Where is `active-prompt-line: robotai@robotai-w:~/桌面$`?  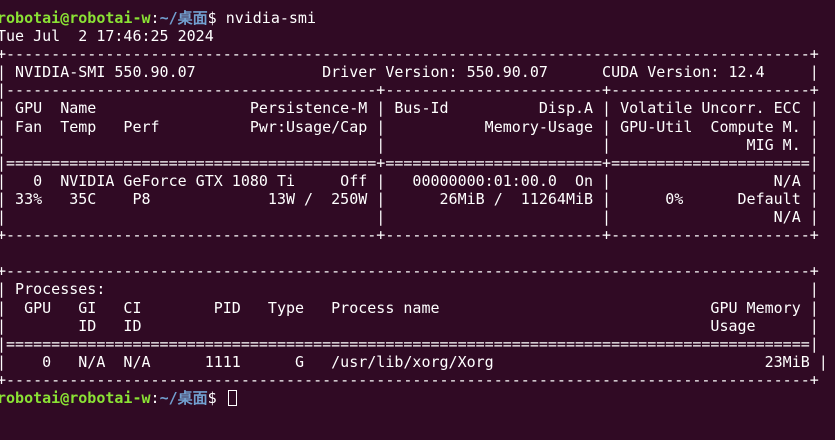 active-prompt-line: robotai@robotai-w:~/桌面$ is located at coordinates (417, 398).